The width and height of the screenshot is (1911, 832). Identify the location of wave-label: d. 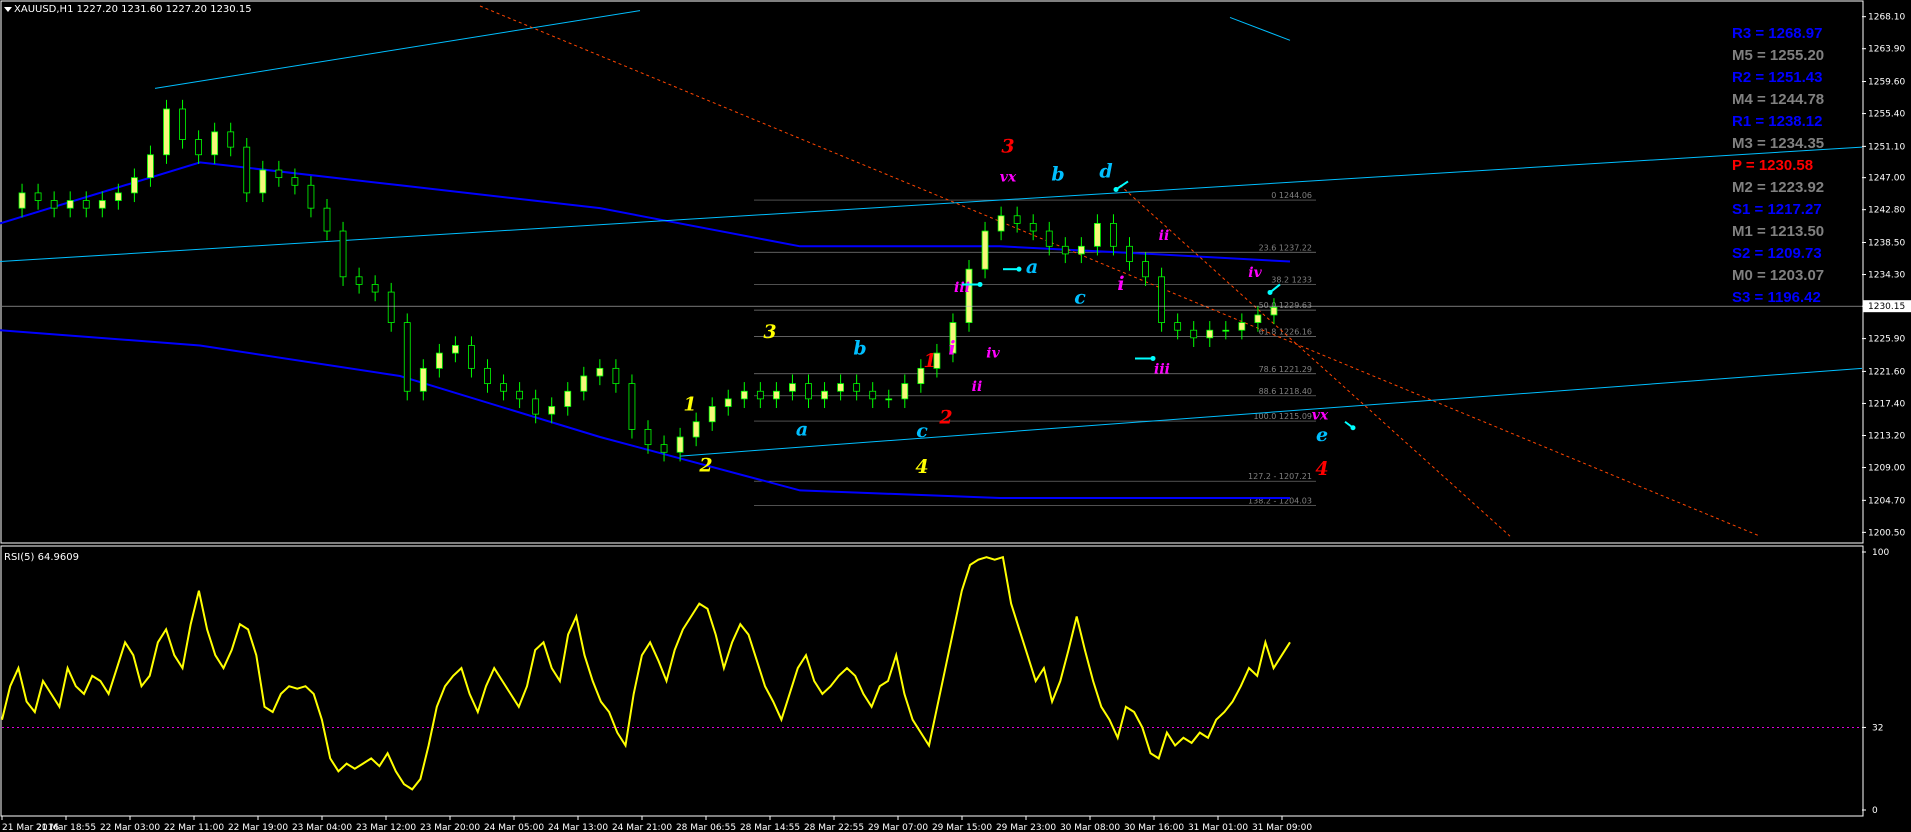
(1105, 172).